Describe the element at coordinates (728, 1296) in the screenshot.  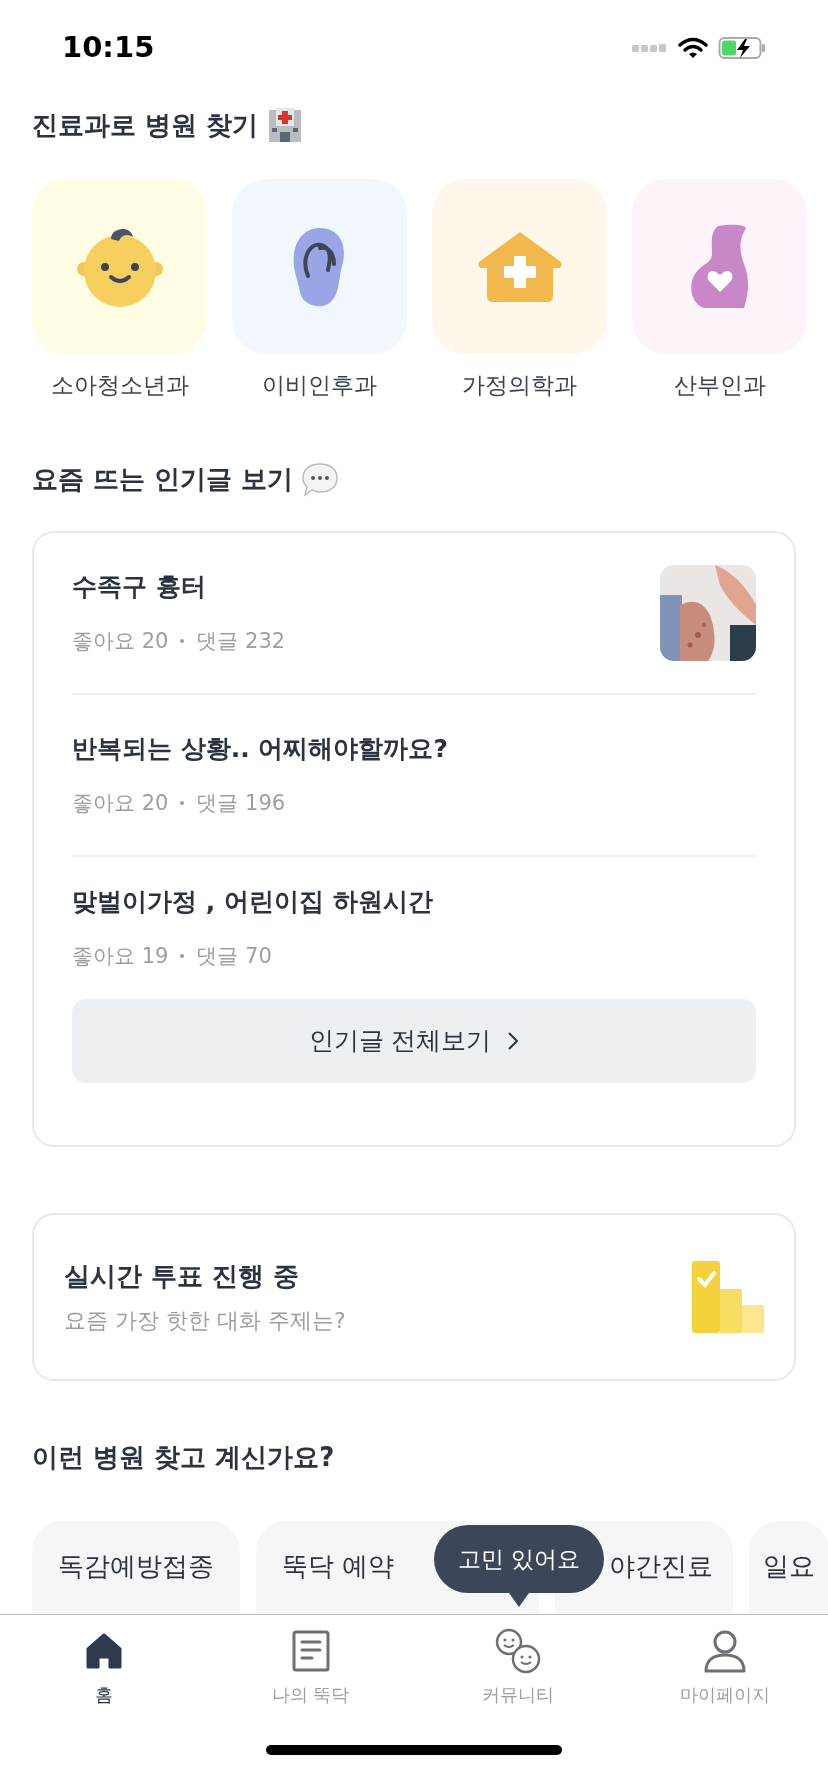
I see `bar-chart-icon` at that location.